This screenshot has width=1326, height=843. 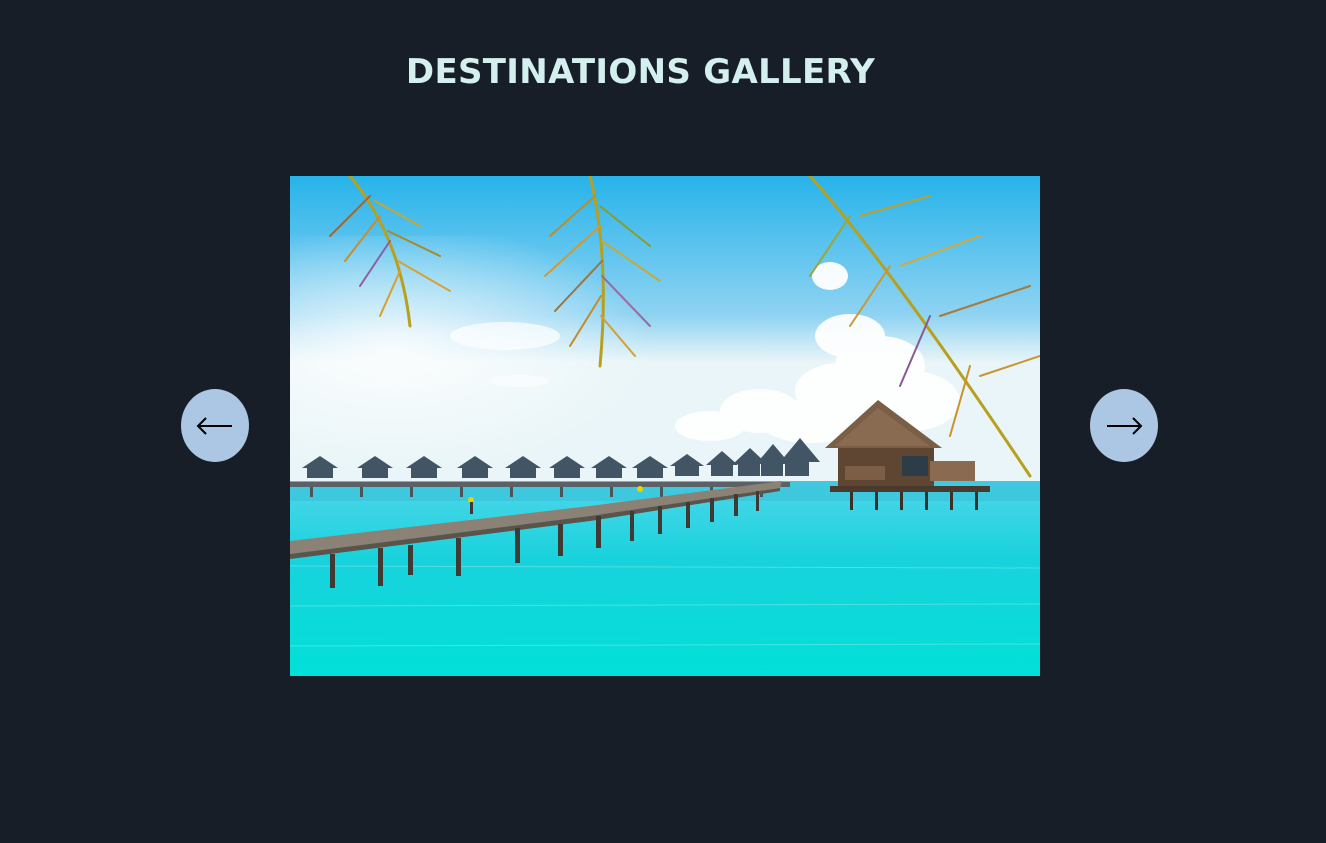 I want to click on arrow-left-icon, so click(x=214, y=425).